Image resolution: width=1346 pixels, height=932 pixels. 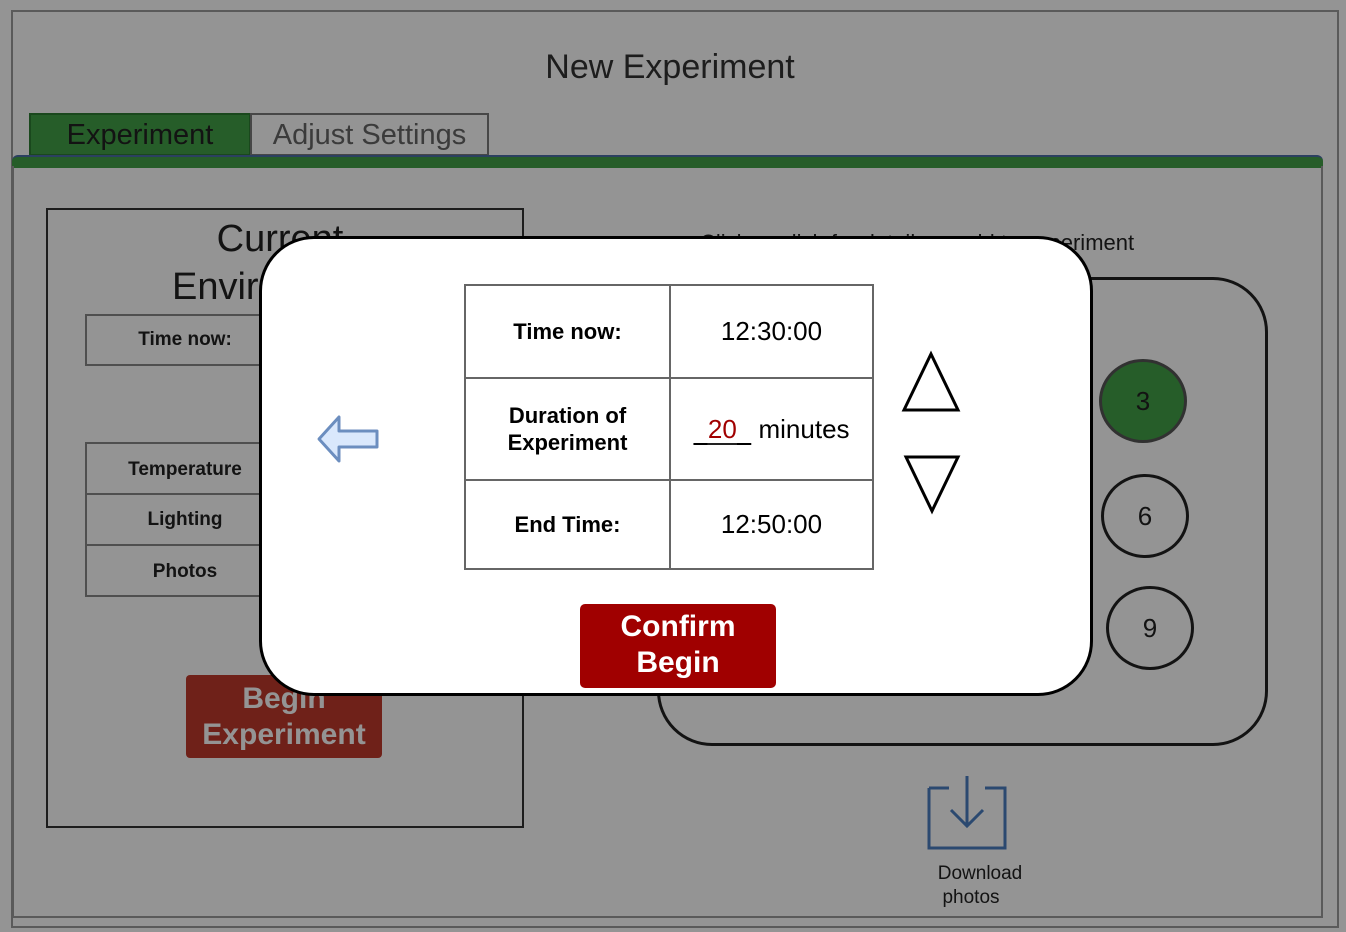 I want to click on duration-label: Duration of Experiment, so click(x=568, y=430).